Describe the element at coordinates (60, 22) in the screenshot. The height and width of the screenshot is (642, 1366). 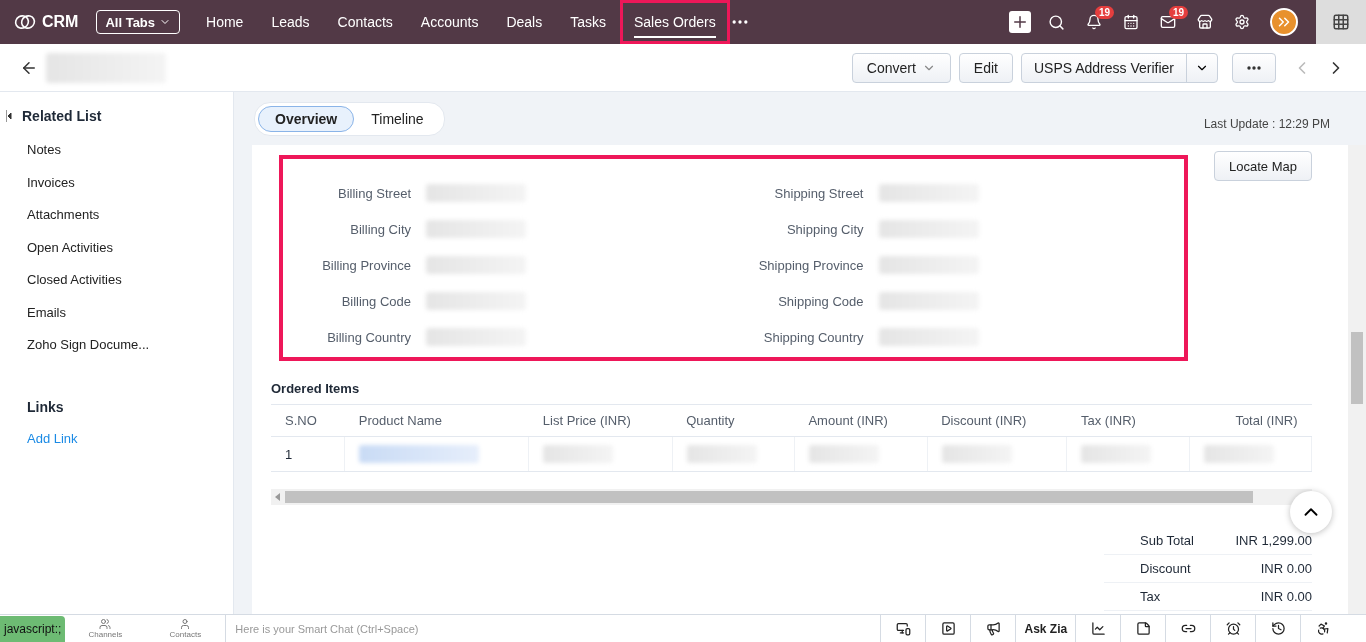
I see `app-name: CRM` at that location.